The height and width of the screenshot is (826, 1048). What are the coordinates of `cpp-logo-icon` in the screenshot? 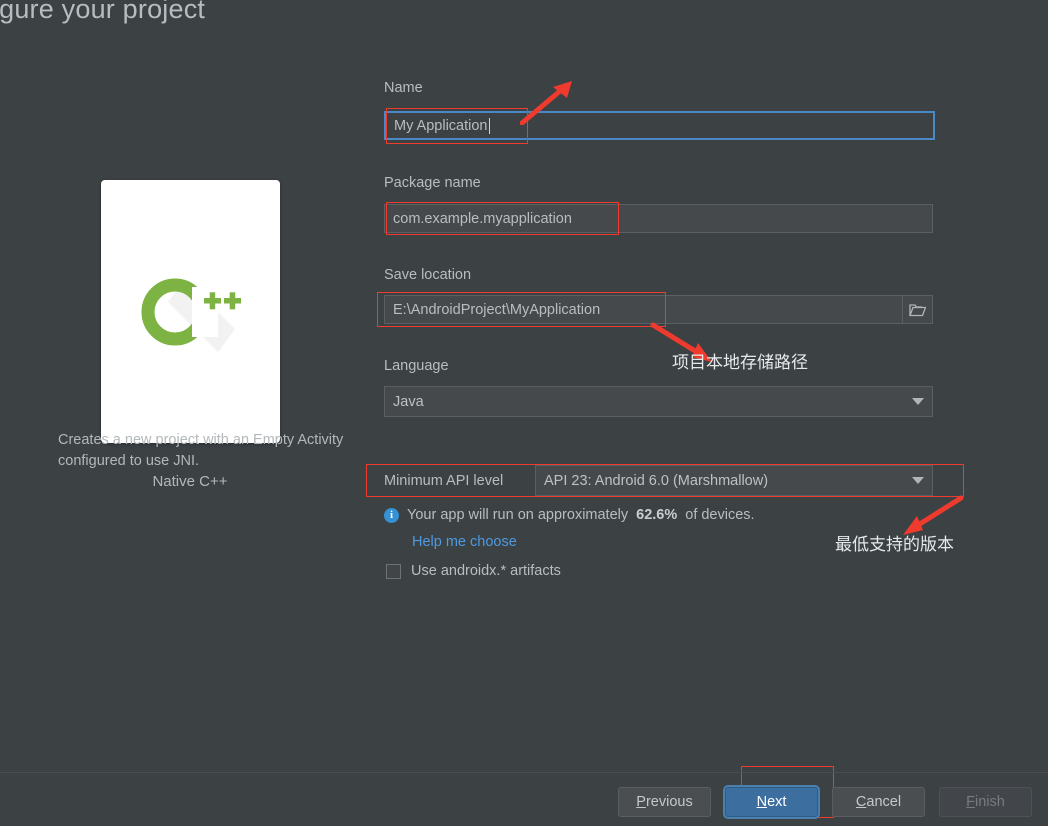 It's located at (191, 315).